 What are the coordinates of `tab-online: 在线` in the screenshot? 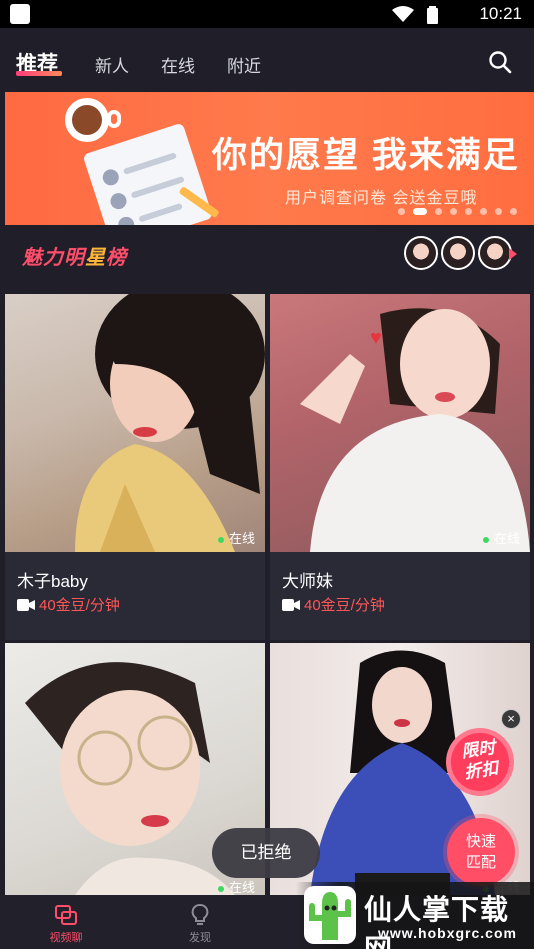 It's located at (178, 64).